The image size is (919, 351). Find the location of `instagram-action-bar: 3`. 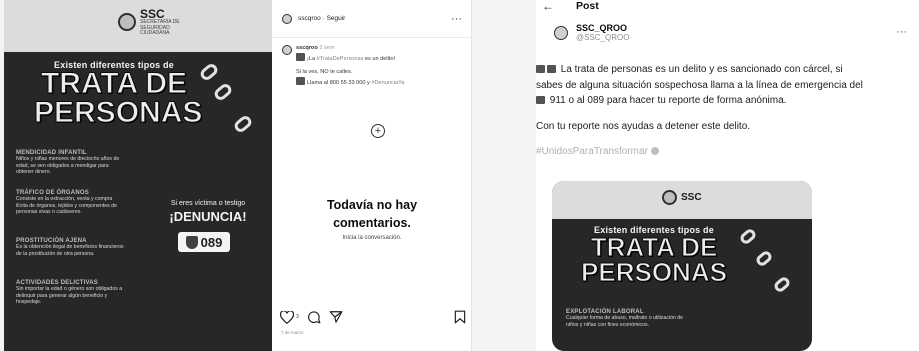

instagram-action-bar: 3 is located at coordinates (373, 317).